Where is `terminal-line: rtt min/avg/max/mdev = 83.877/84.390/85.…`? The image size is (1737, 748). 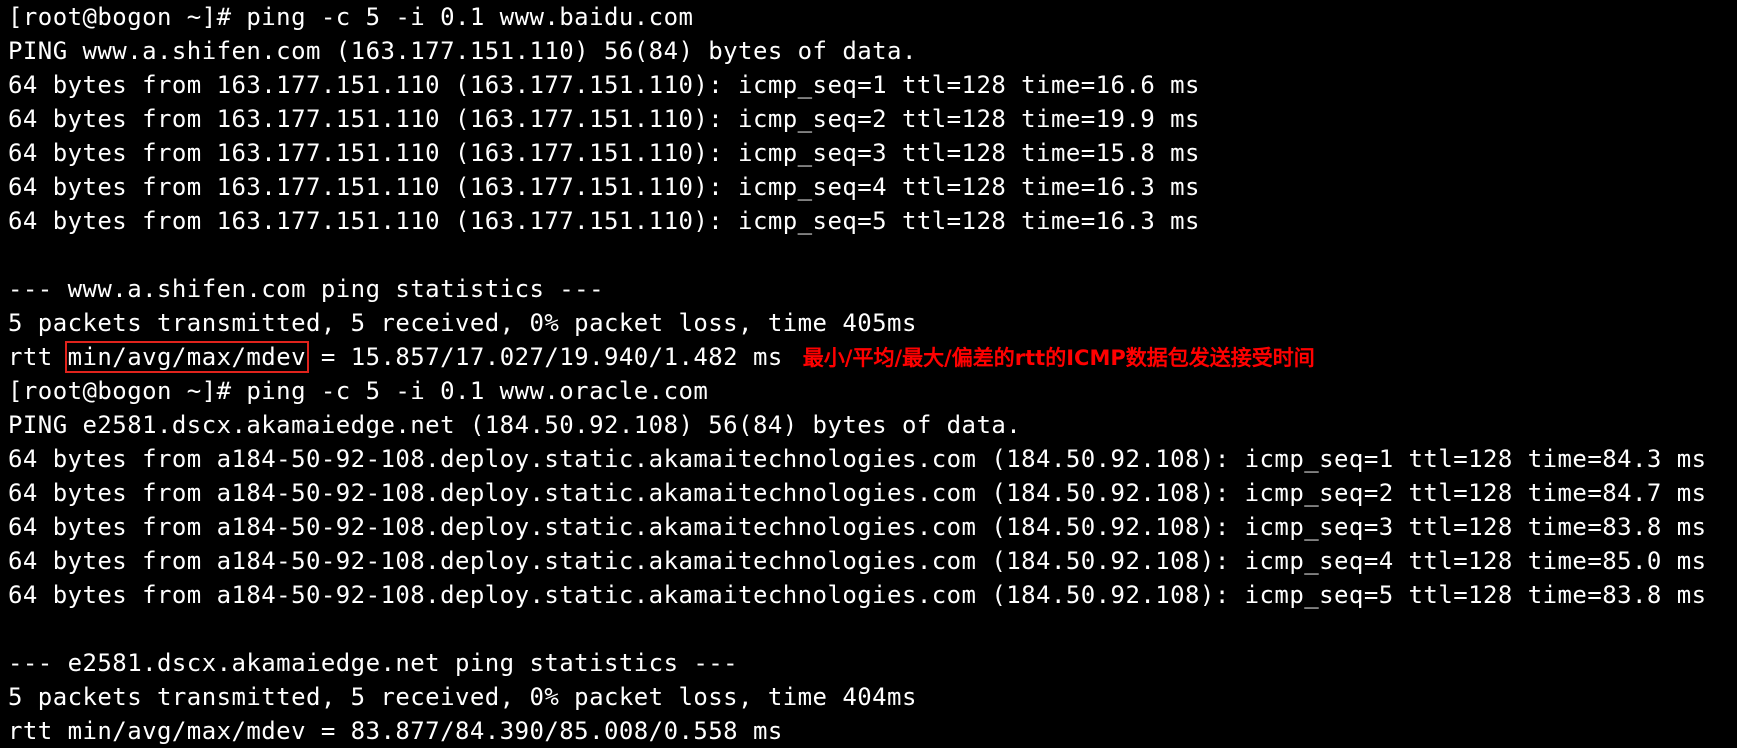
terminal-line: rtt min/avg/max/mdev = 83.877/84.390/85.… is located at coordinates (395, 731).